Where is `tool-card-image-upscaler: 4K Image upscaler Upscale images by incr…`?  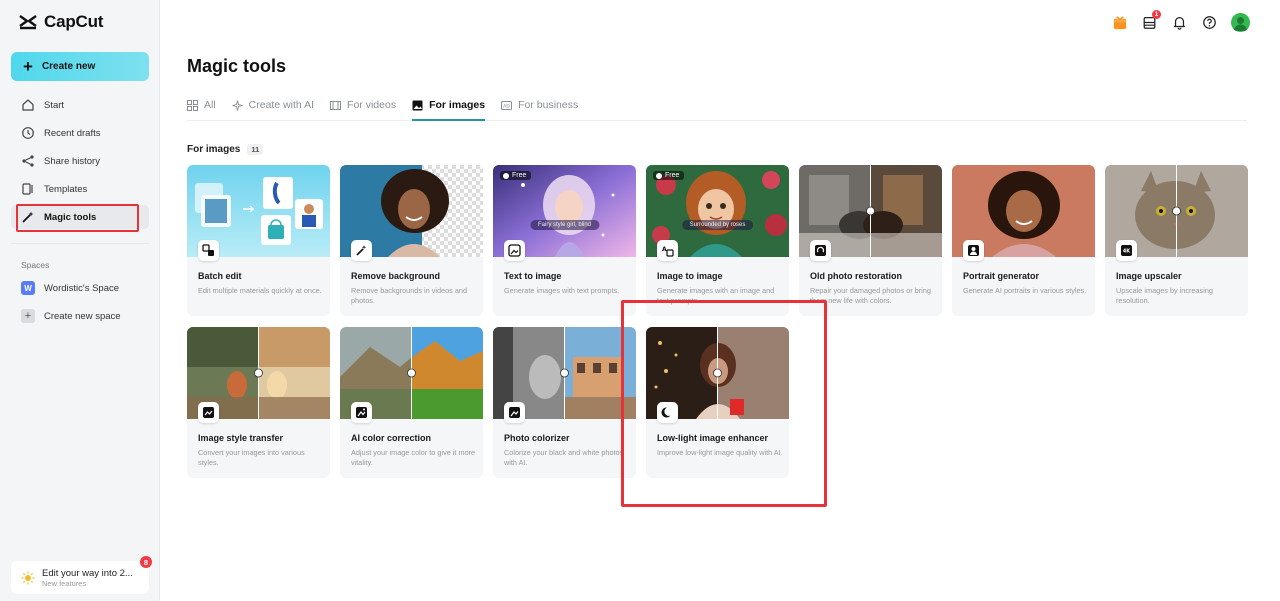 tool-card-image-upscaler: 4K Image upscaler Upscale images by incr… is located at coordinates (1176, 240).